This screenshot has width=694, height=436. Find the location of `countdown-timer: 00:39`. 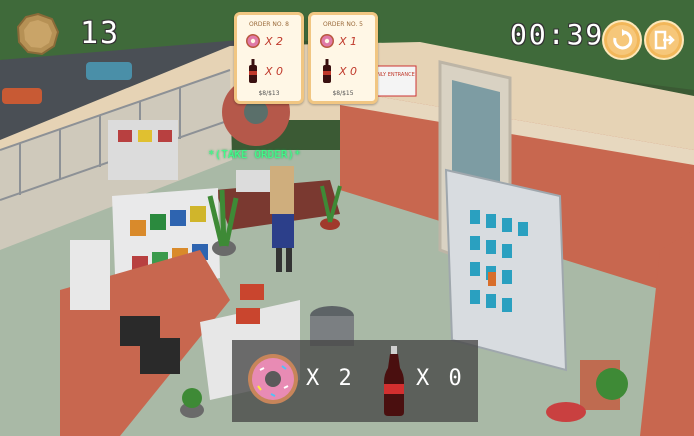

countdown-timer: 00:39 is located at coordinates (557, 34).